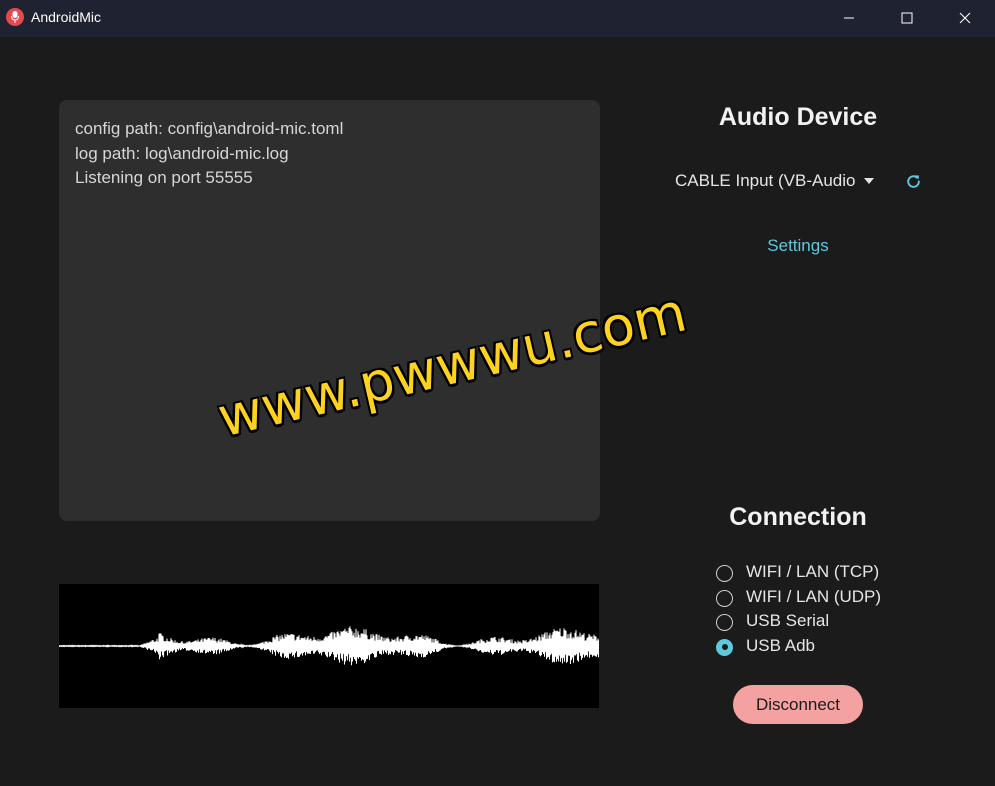  I want to click on disconnect-button: Disconnect, so click(798, 704).